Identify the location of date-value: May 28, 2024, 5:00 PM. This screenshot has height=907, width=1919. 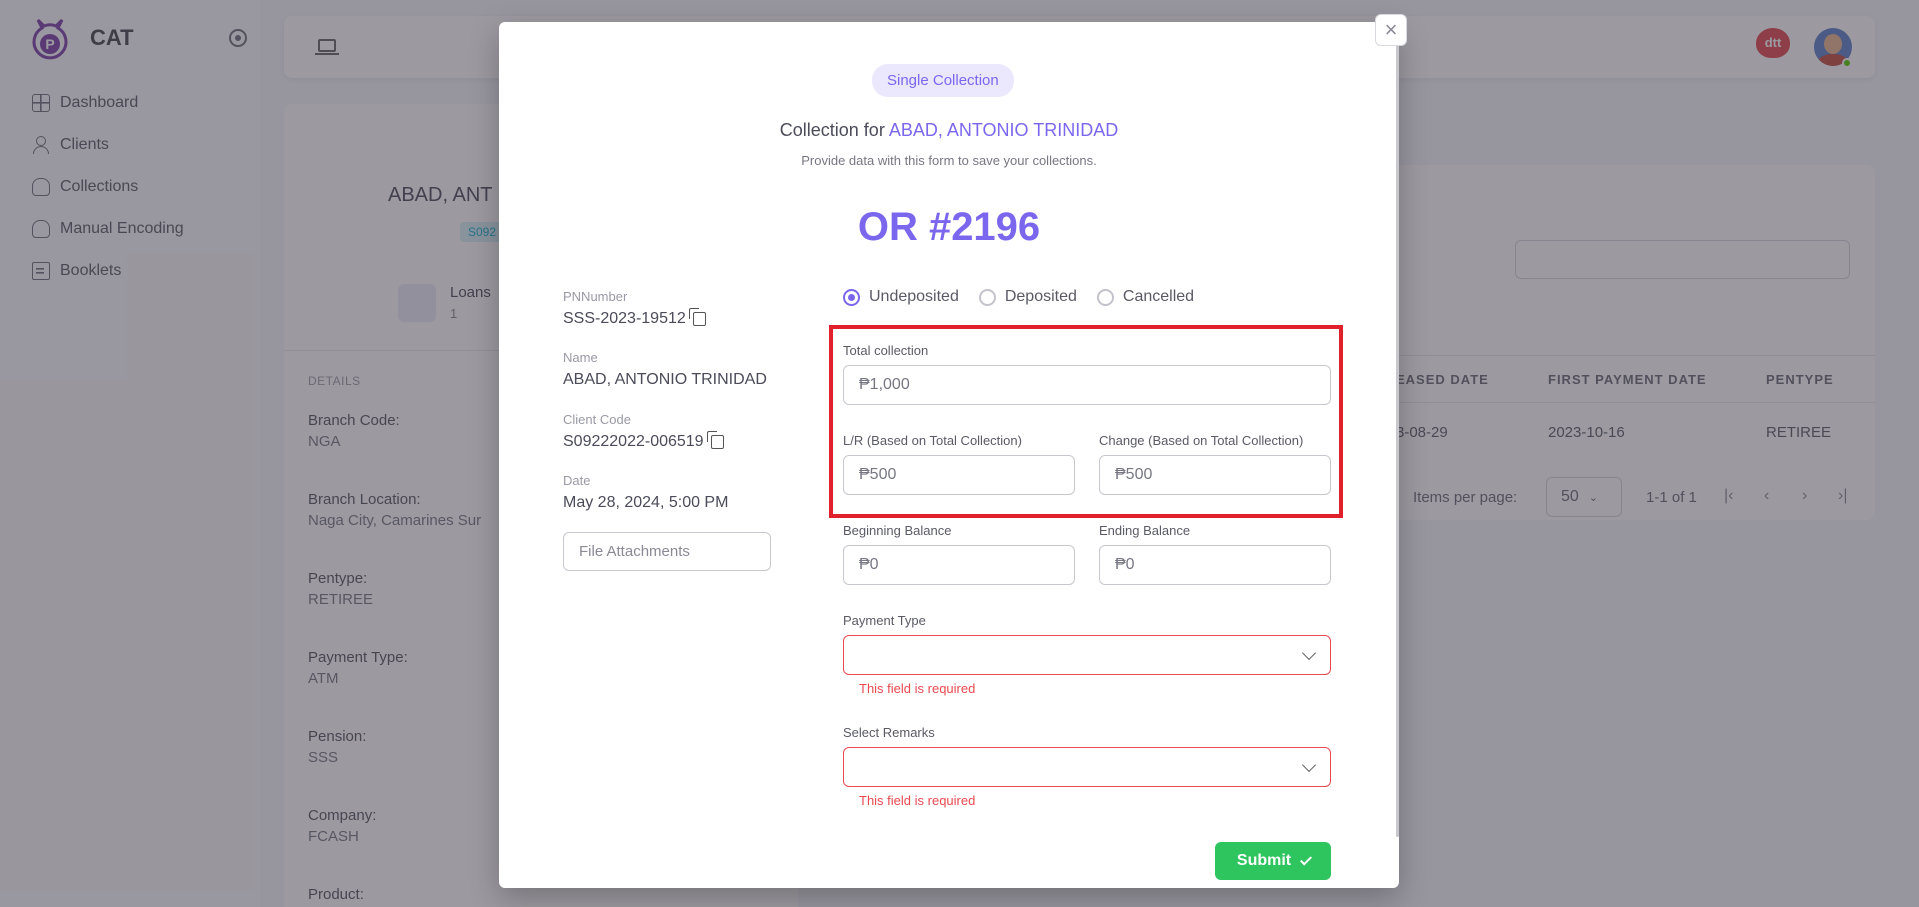
(646, 502).